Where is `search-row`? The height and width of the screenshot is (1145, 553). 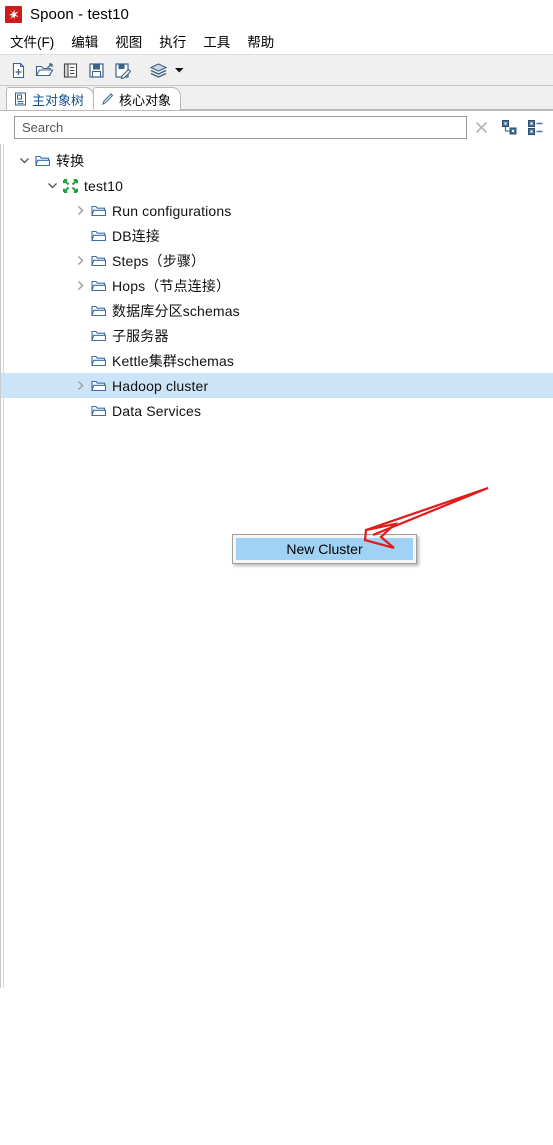 search-row is located at coordinates (276, 127).